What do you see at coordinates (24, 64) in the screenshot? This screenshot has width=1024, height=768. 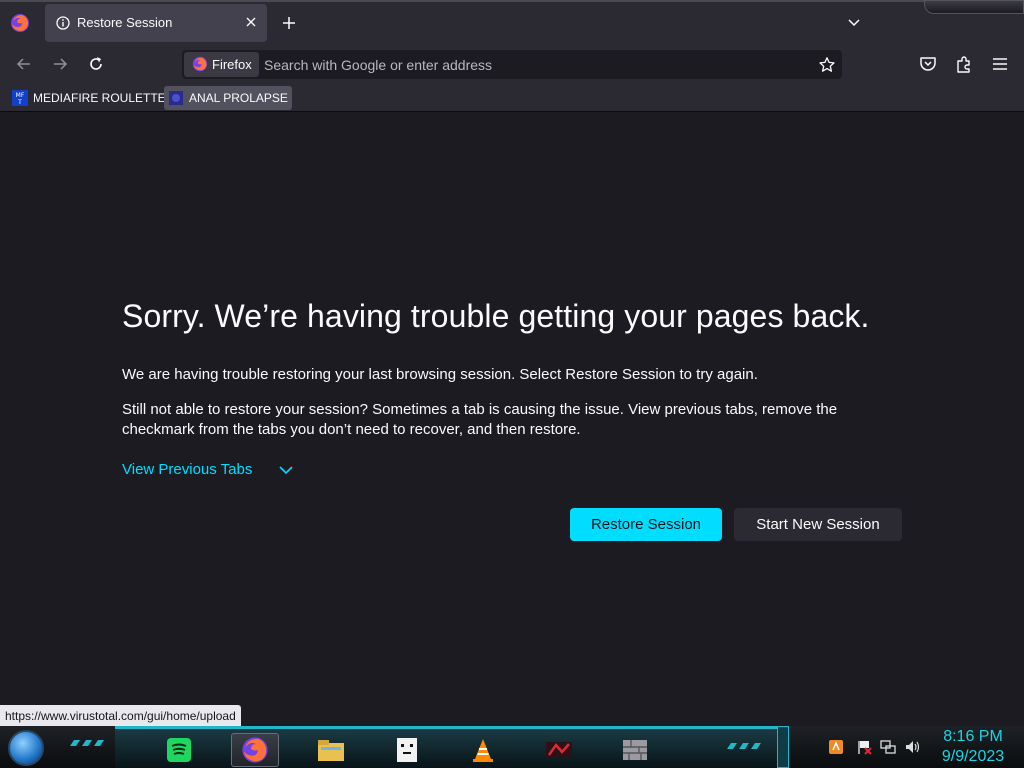 I see `back-icon` at bounding box center [24, 64].